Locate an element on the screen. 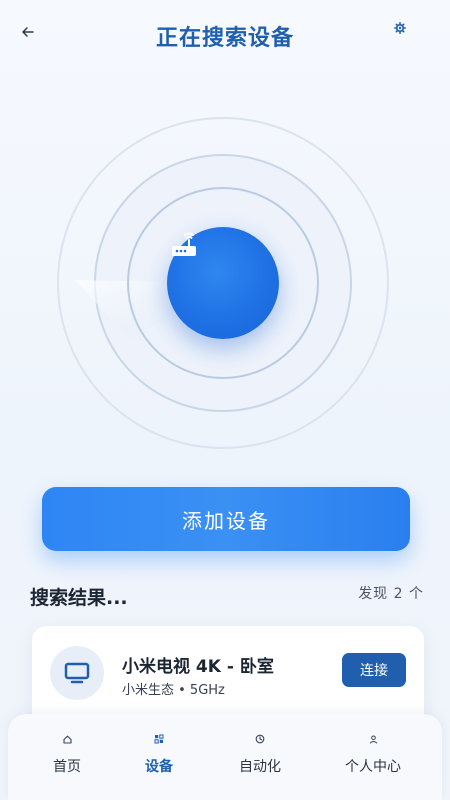 This screenshot has height=800, width=450. gear-icon is located at coordinates (400, 28).